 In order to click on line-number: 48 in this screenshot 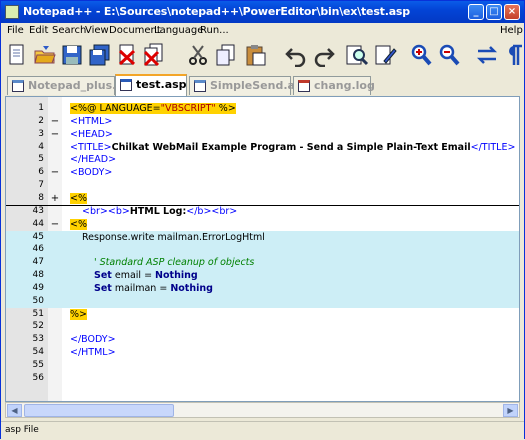, I will do `click(38, 275)`.